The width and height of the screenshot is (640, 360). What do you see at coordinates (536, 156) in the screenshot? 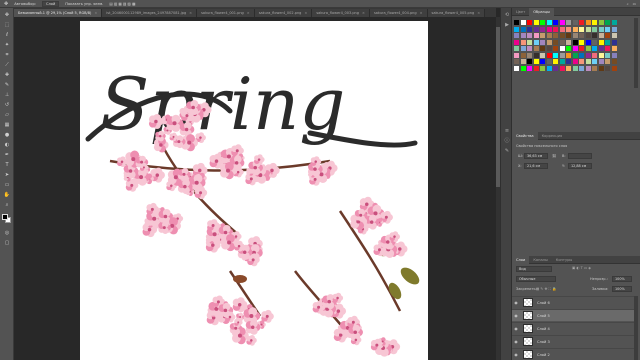
I see `width-field: 36,63 см` at bounding box center [536, 156].